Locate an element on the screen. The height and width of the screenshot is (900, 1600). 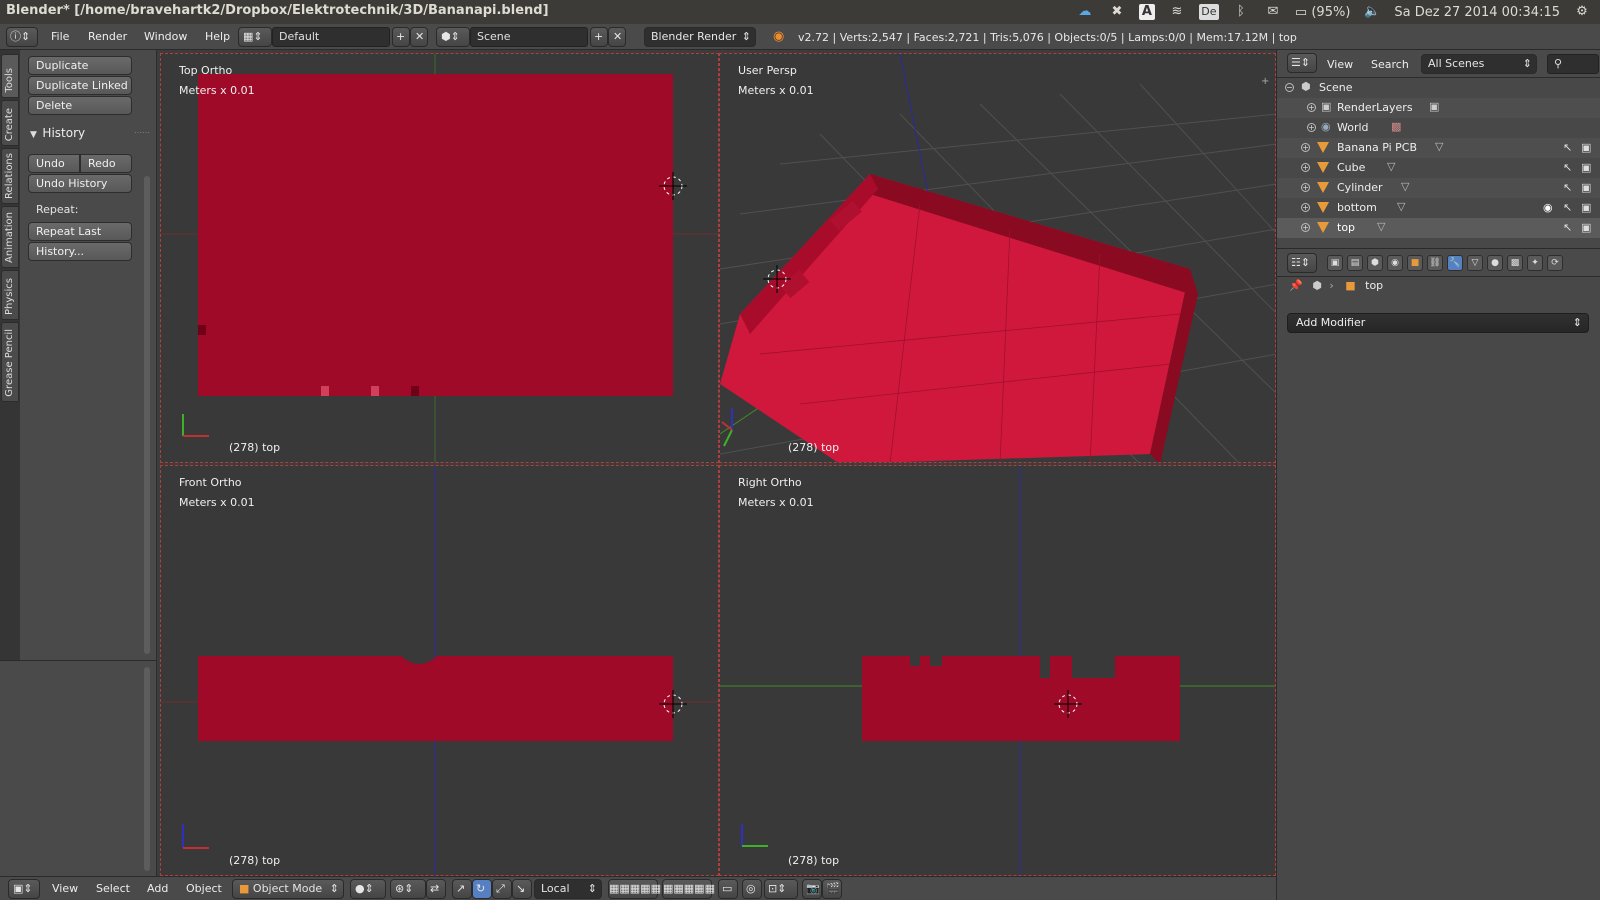
toolshelf-scrollbar is located at coordinates (147, 415).